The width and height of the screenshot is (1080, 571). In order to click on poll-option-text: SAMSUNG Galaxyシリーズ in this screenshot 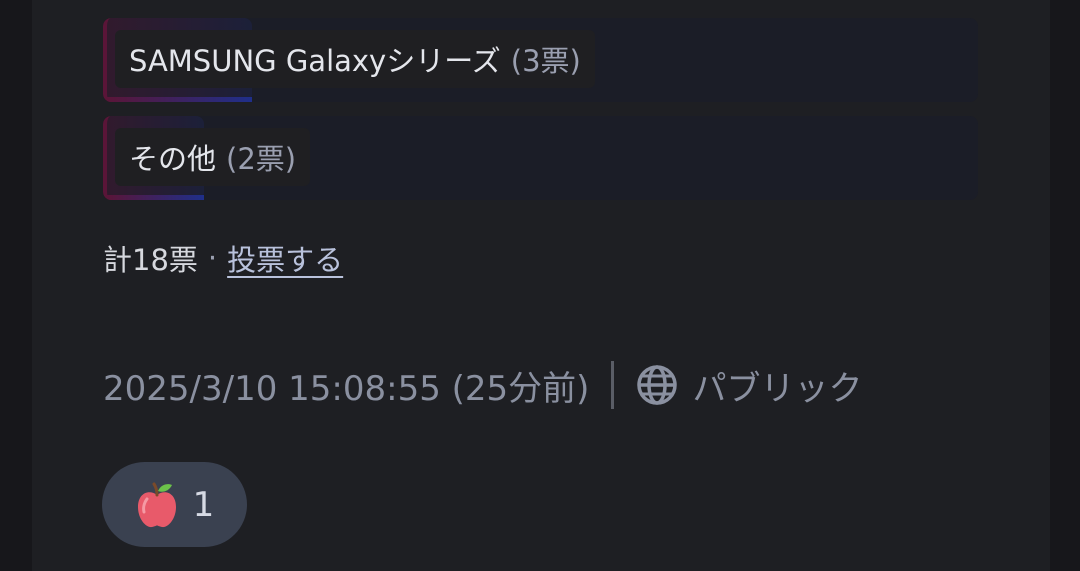, I will do `click(315, 61)`.